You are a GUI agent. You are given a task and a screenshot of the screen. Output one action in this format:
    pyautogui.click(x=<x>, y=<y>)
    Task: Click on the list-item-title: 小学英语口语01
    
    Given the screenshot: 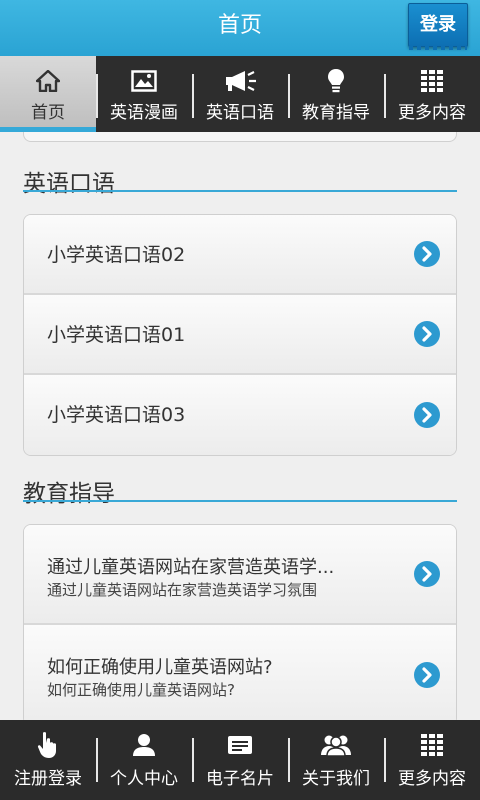 What is the action you would take?
    pyautogui.click(x=116, y=335)
    